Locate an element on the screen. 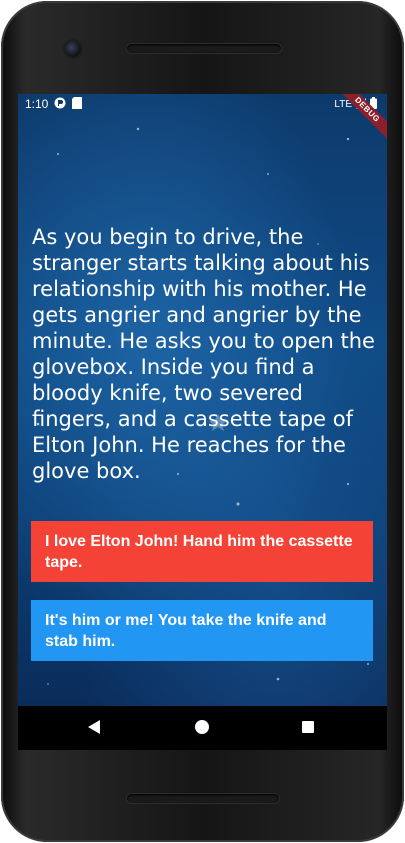 The height and width of the screenshot is (843, 405). sd-card-icon is located at coordinates (77, 104).